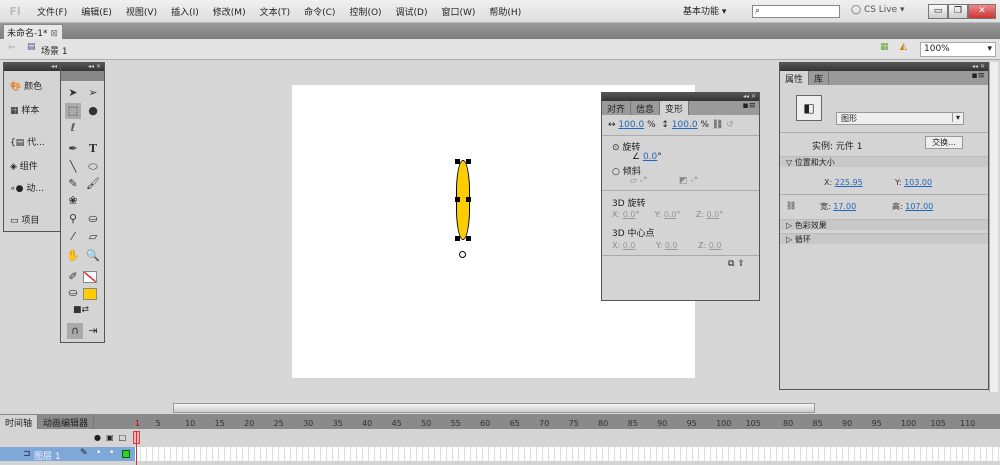  I want to click on panel-swatches: ▦ 样本, so click(24, 109).